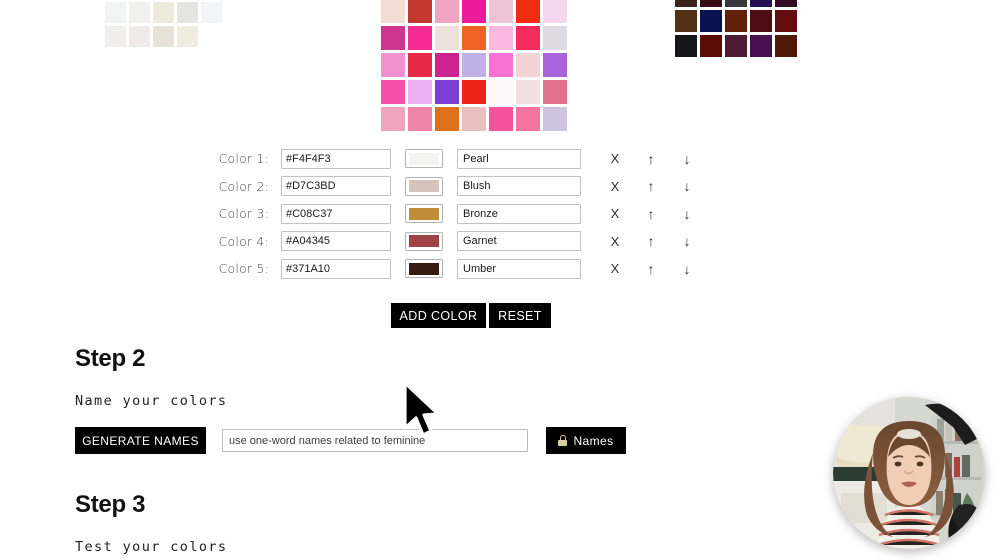 The image size is (1000, 560). Describe the element at coordinates (519, 268) in the screenshot. I see `color-name-input: Umber` at that location.